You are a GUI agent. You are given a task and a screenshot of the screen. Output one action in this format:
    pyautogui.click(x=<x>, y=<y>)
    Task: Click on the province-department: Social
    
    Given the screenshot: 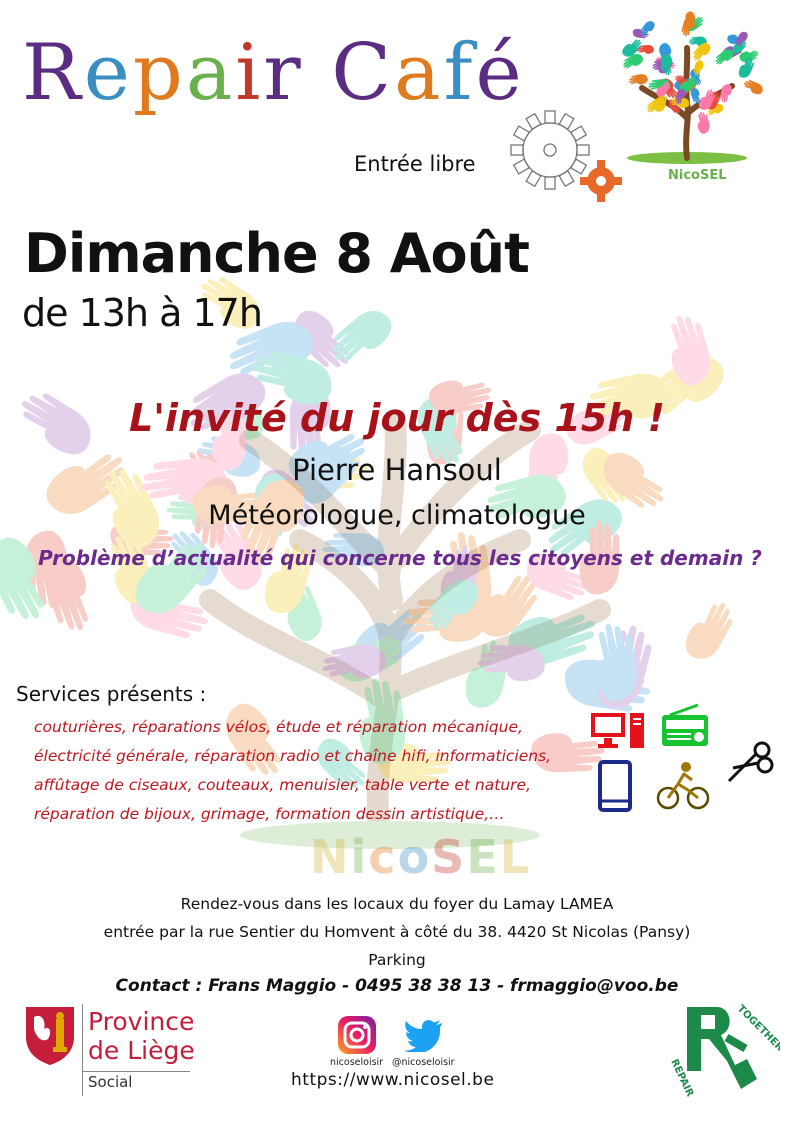 What is the action you would take?
    pyautogui.click(x=110, y=1082)
    